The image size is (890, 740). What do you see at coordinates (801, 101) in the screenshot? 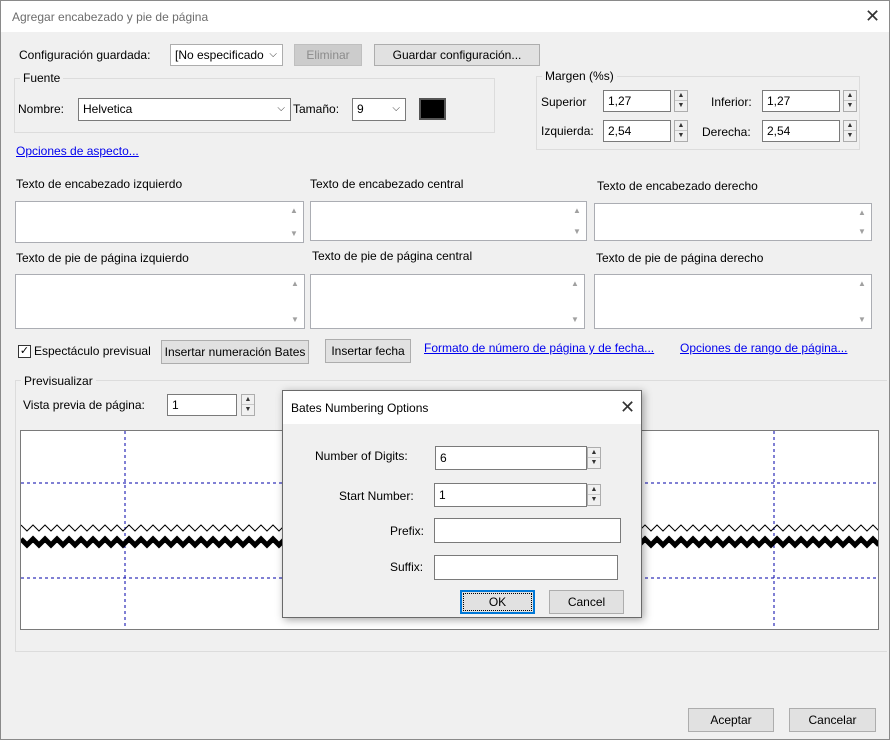
I see `margin-bottom-input: 1,27` at bounding box center [801, 101].